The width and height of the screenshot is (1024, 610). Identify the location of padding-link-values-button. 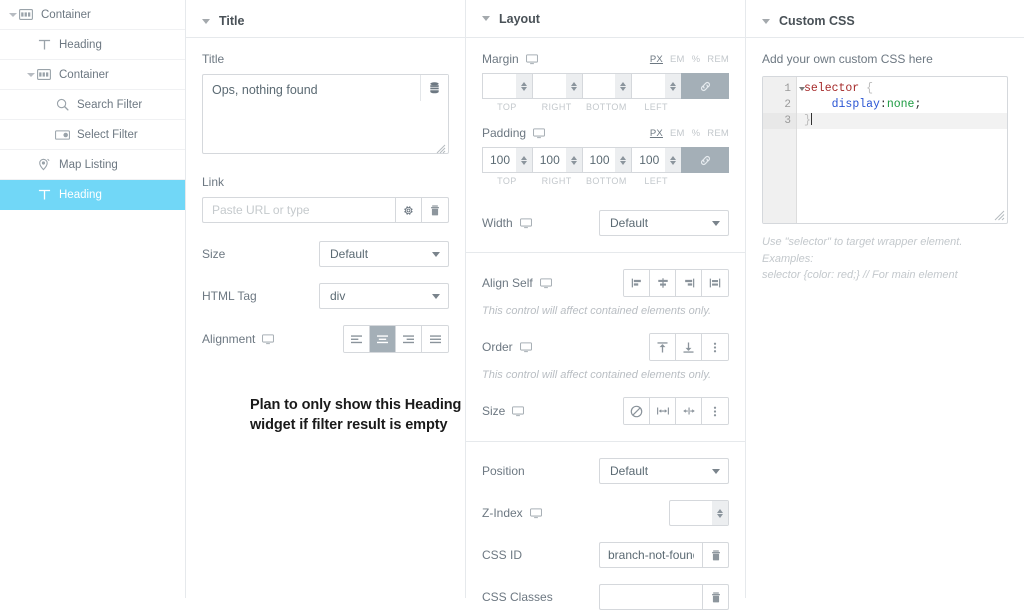
(705, 160).